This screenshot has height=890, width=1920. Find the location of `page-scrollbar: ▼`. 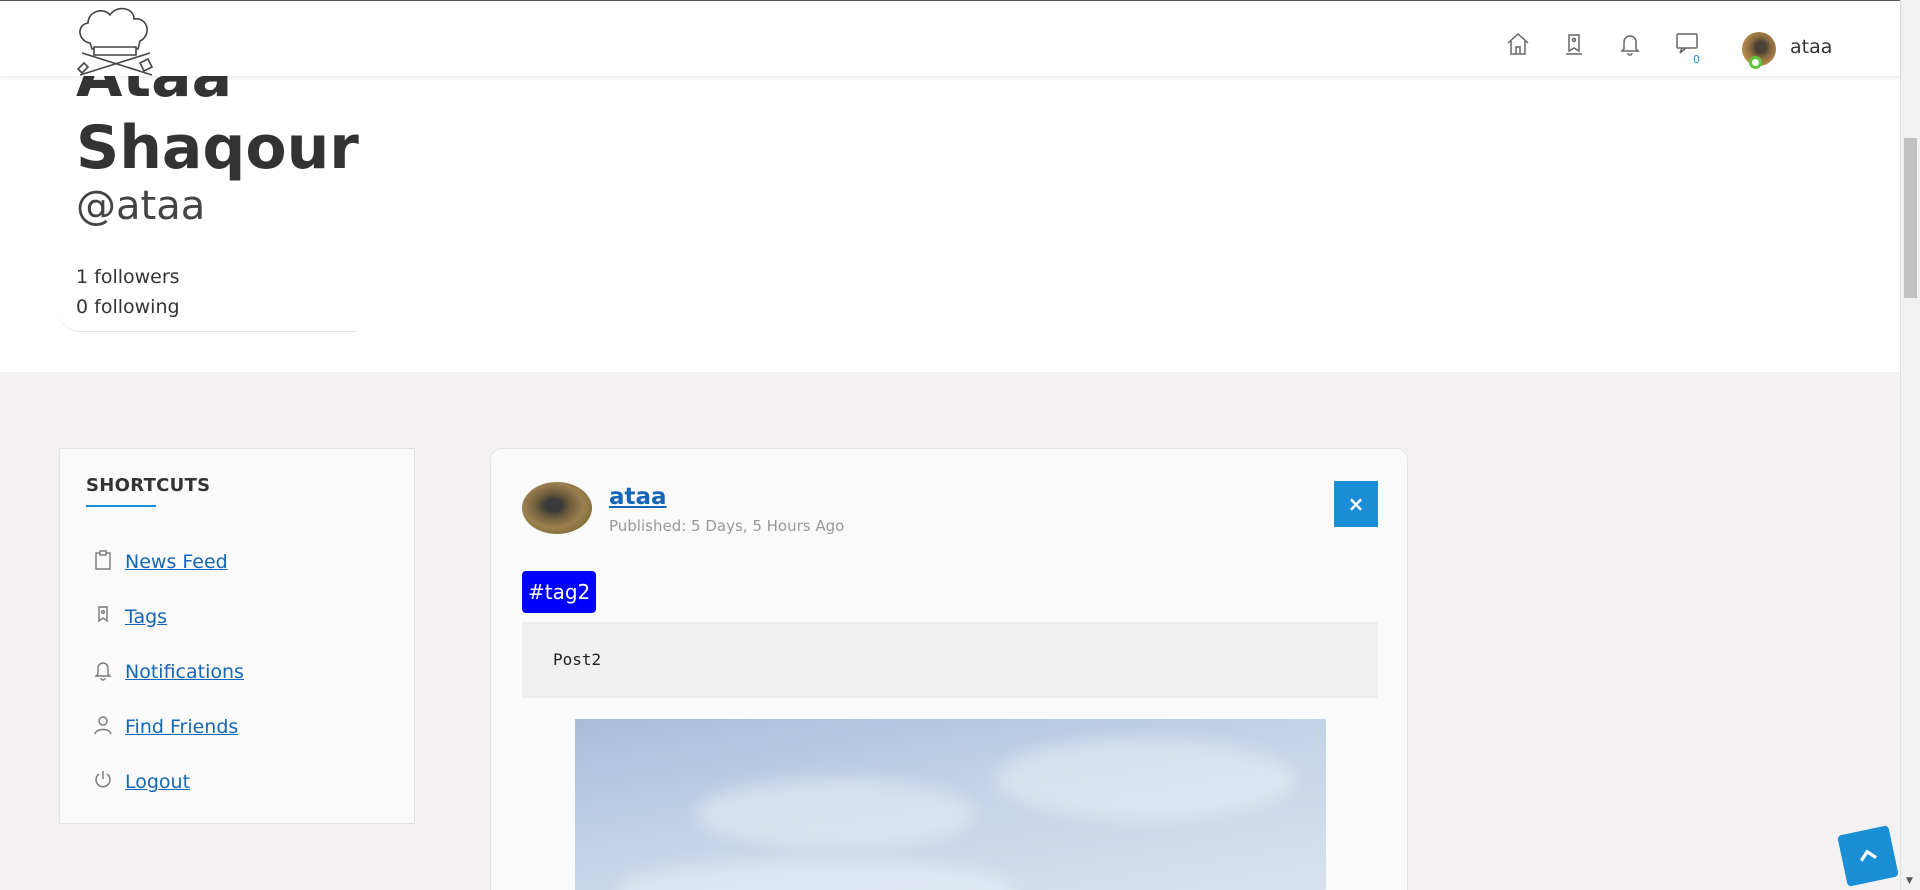

page-scrollbar: ▼ is located at coordinates (1910, 445).